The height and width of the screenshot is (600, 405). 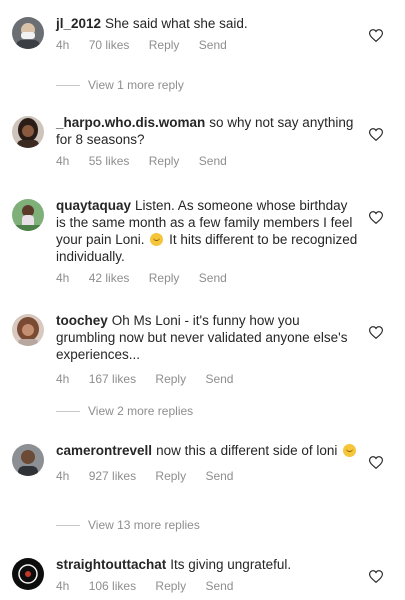 What do you see at coordinates (93, 205) in the screenshot?
I see `comment-username: quaytaquay` at bounding box center [93, 205].